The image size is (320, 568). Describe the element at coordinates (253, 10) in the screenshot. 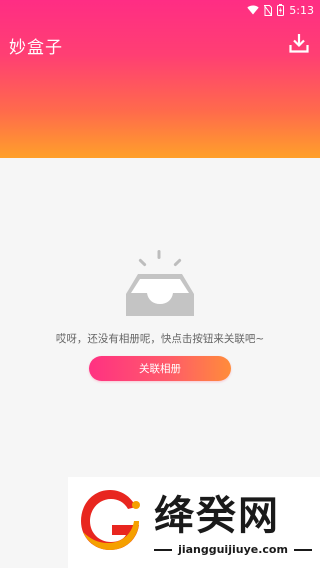

I see `wifi-icon` at that location.